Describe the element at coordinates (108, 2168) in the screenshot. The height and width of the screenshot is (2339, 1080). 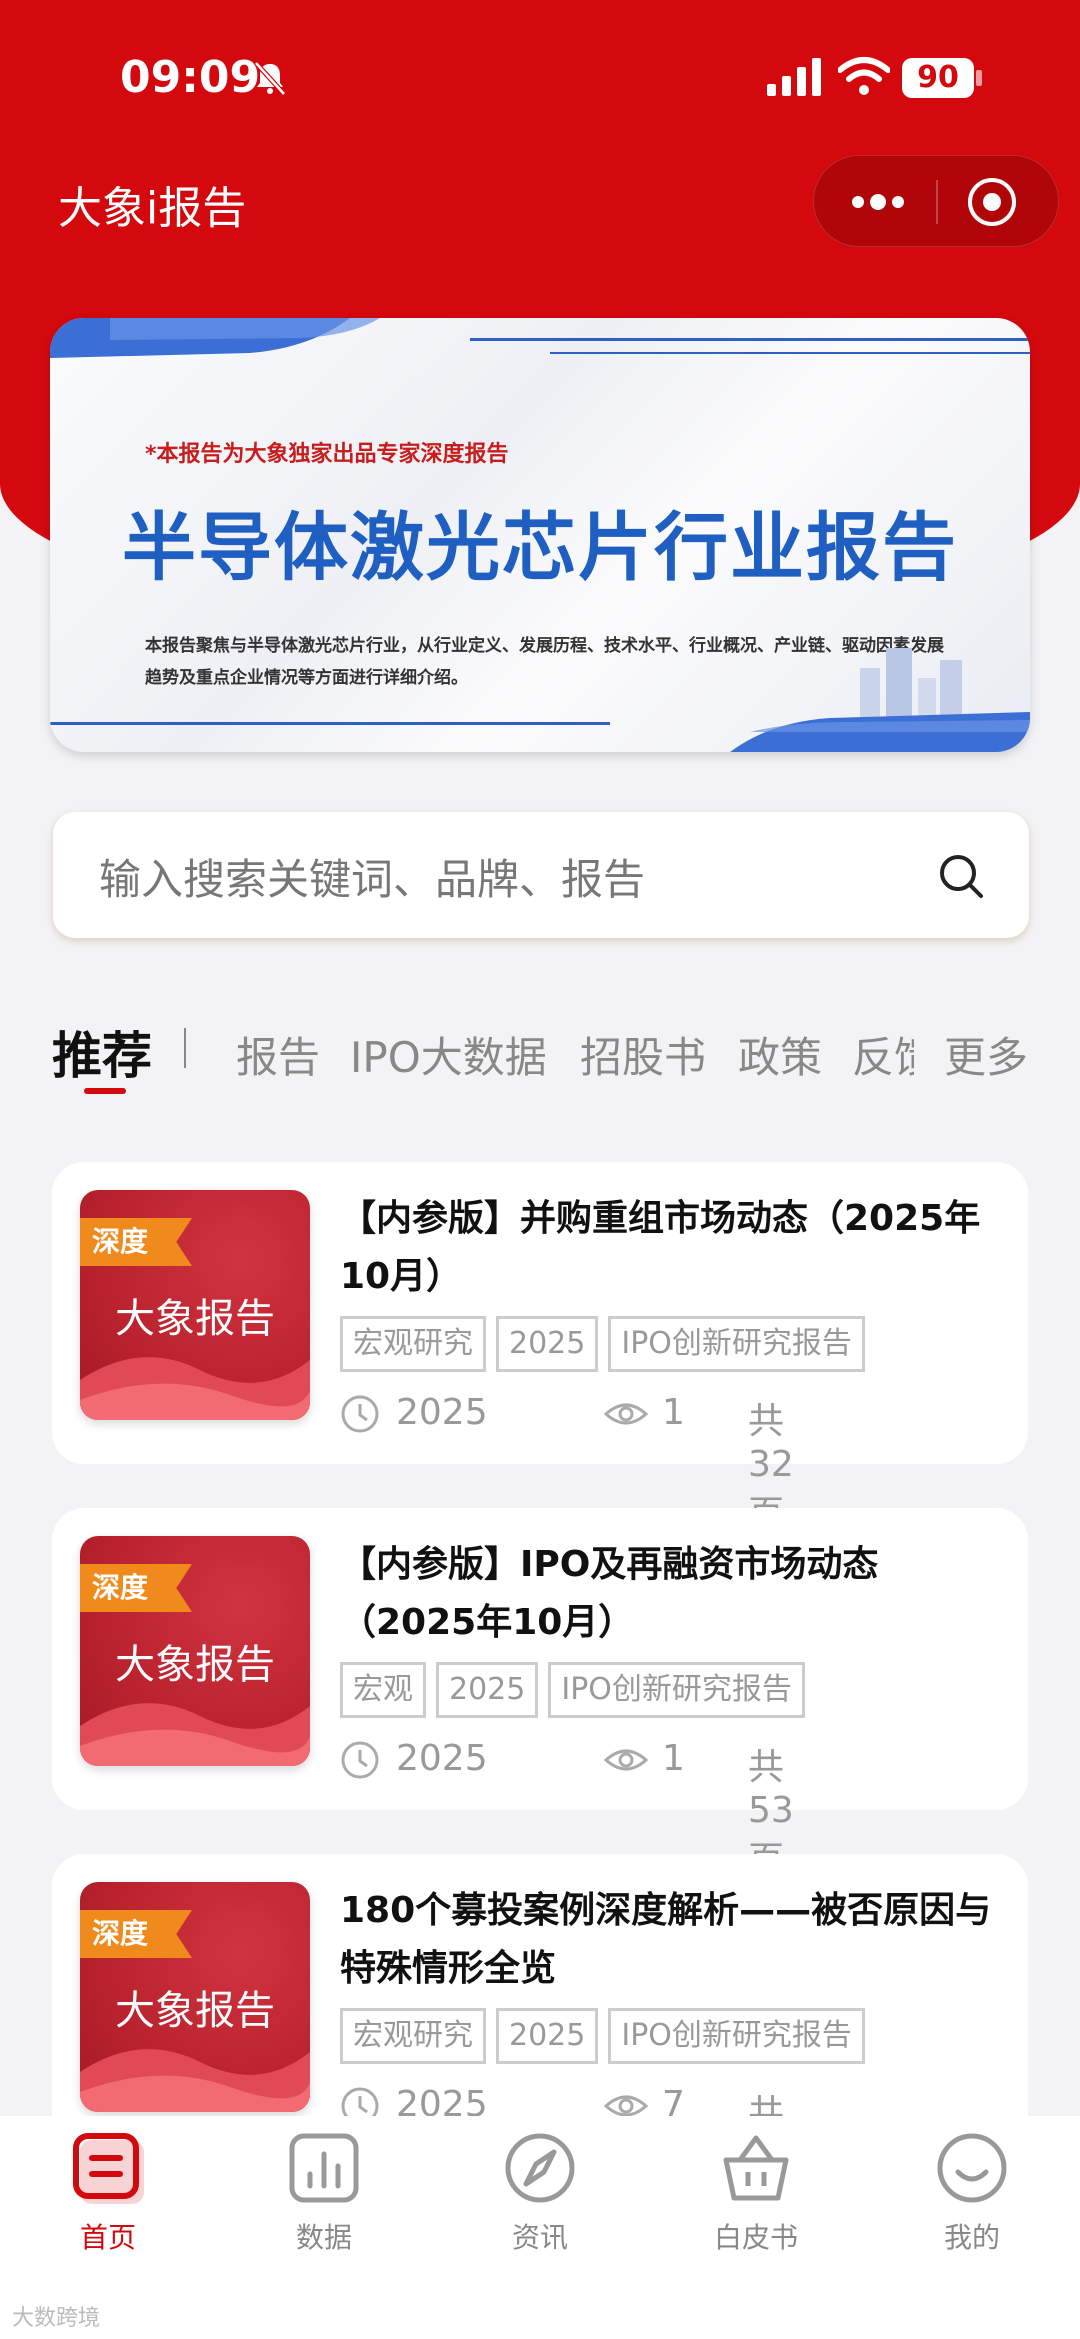
I see `home-icon` at that location.